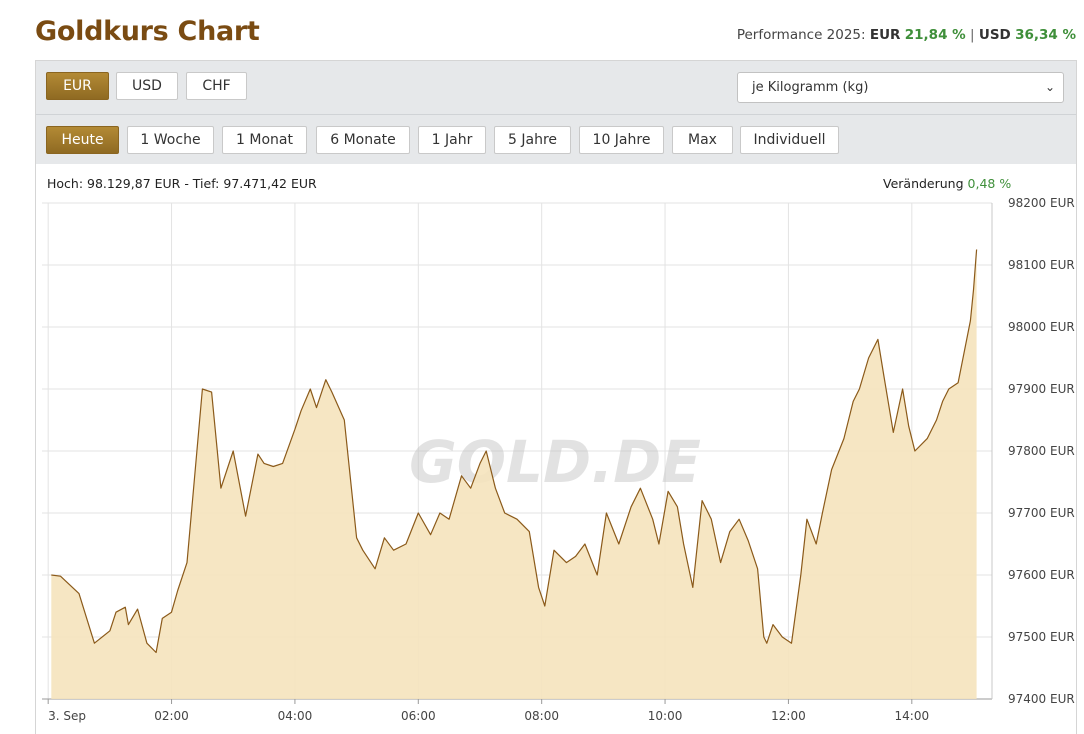 The height and width of the screenshot is (734, 1084). I want to click on x-tick-label: 3. Sep, so click(67, 716).